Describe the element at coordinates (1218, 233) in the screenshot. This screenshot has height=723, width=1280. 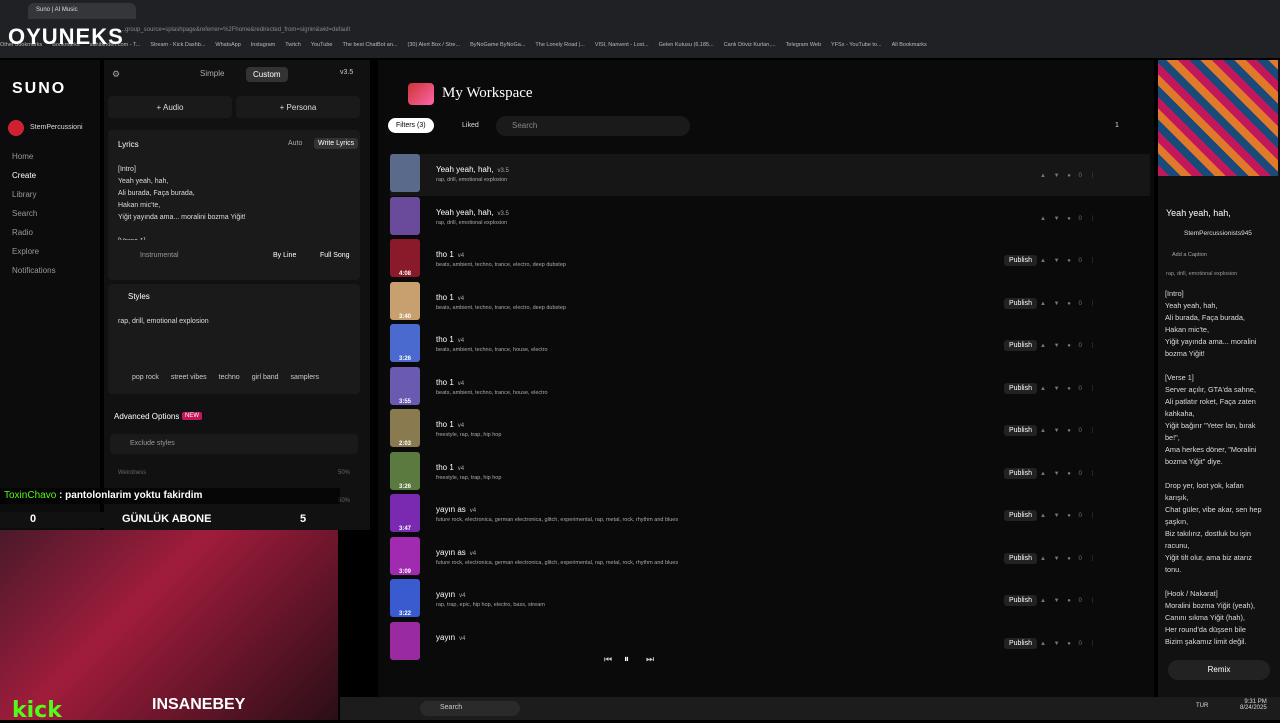
I see `song-author: StemPercussionists945` at that location.